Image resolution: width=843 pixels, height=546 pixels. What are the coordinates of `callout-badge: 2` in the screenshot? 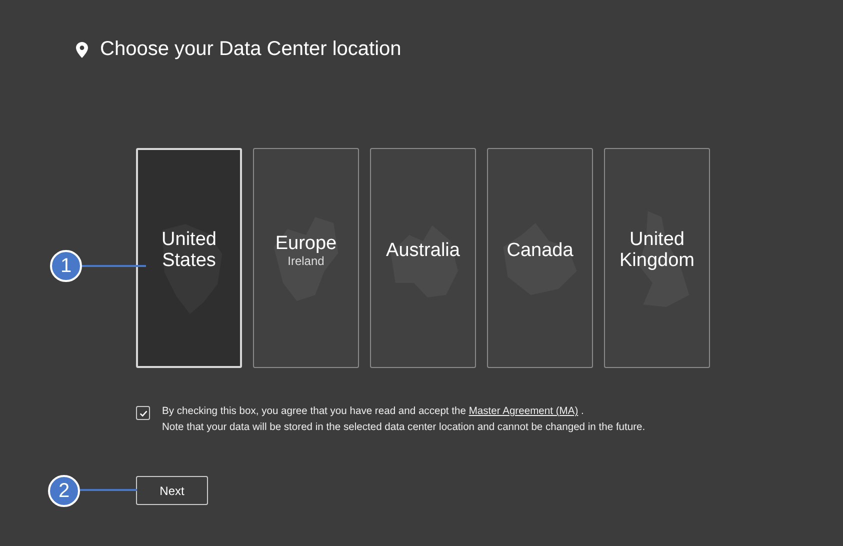 It's located at (64, 491).